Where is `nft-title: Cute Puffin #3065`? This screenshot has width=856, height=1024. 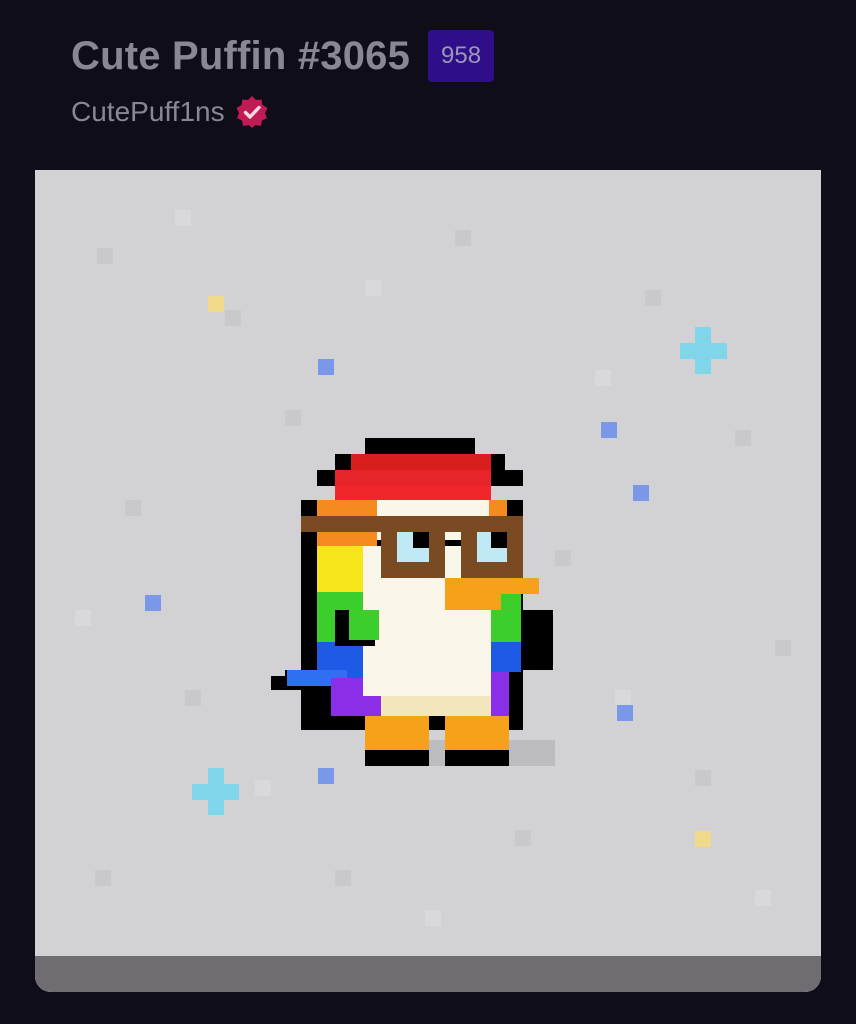
nft-title: Cute Puffin #3065 is located at coordinates (241, 56).